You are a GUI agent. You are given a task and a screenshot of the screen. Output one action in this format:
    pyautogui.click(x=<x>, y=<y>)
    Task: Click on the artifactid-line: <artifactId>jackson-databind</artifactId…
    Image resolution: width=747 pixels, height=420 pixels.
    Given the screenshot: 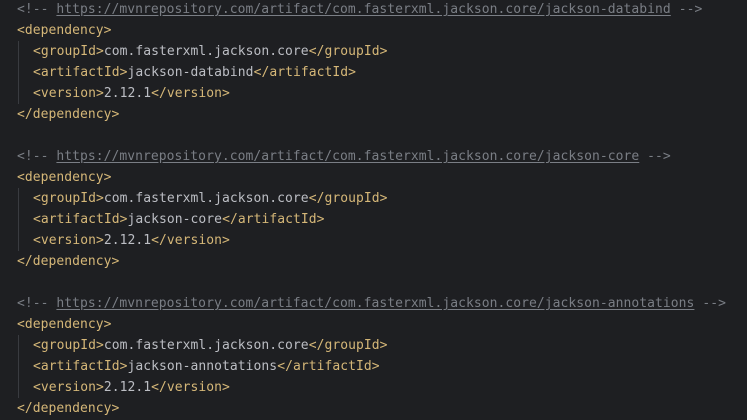 What is the action you would take?
    pyautogui.click(x=186, y=72)
    